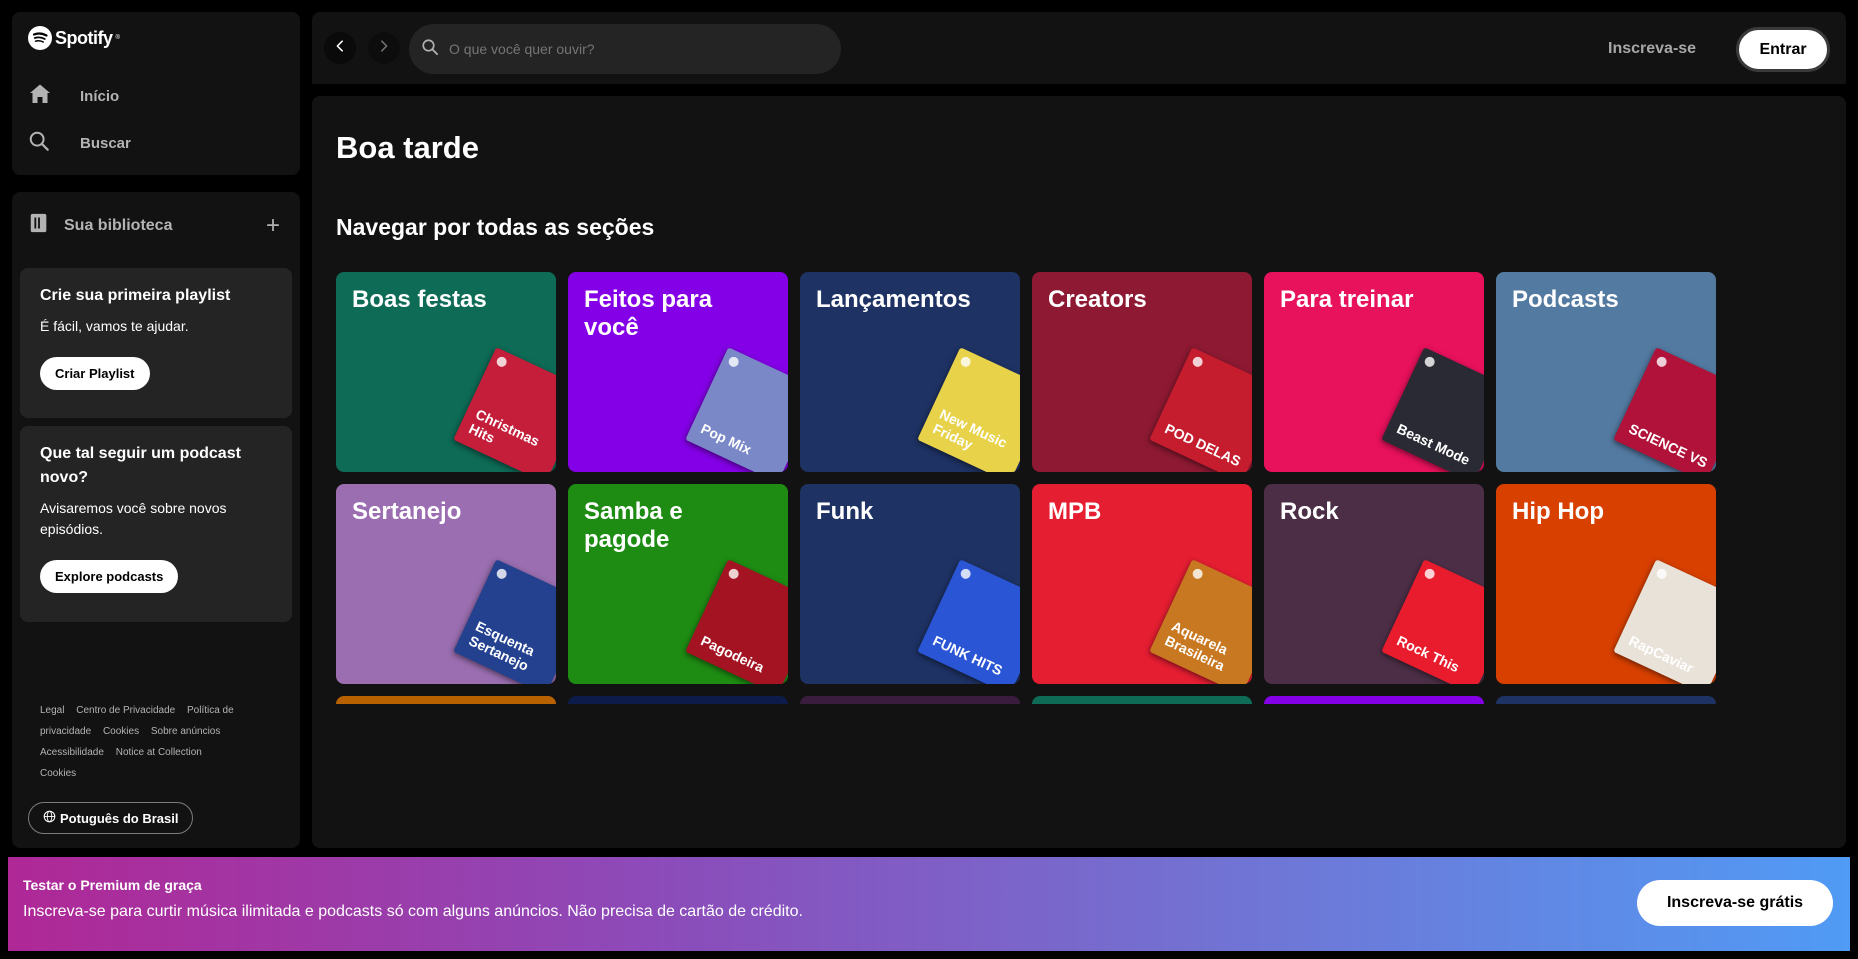  What do you see at coordinates (1374, 584) in the screenshot?
I see `category-tile: Rock Rock This` at bounding box center [1374, 584].